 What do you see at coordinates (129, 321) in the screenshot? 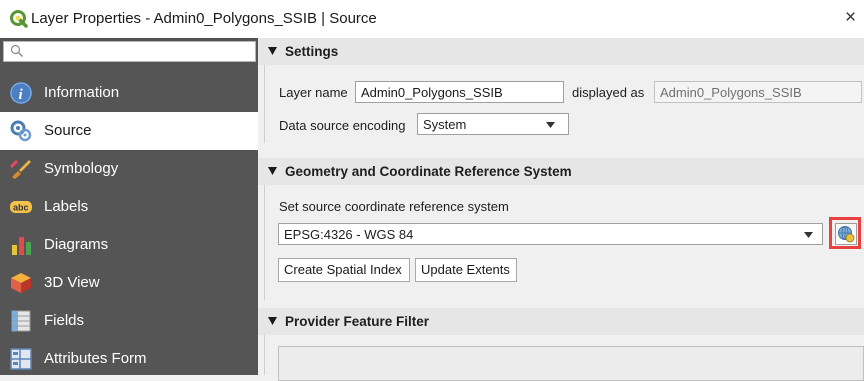
I see `sidebar-item-fields: Fields` at bounding box center [129, 321].